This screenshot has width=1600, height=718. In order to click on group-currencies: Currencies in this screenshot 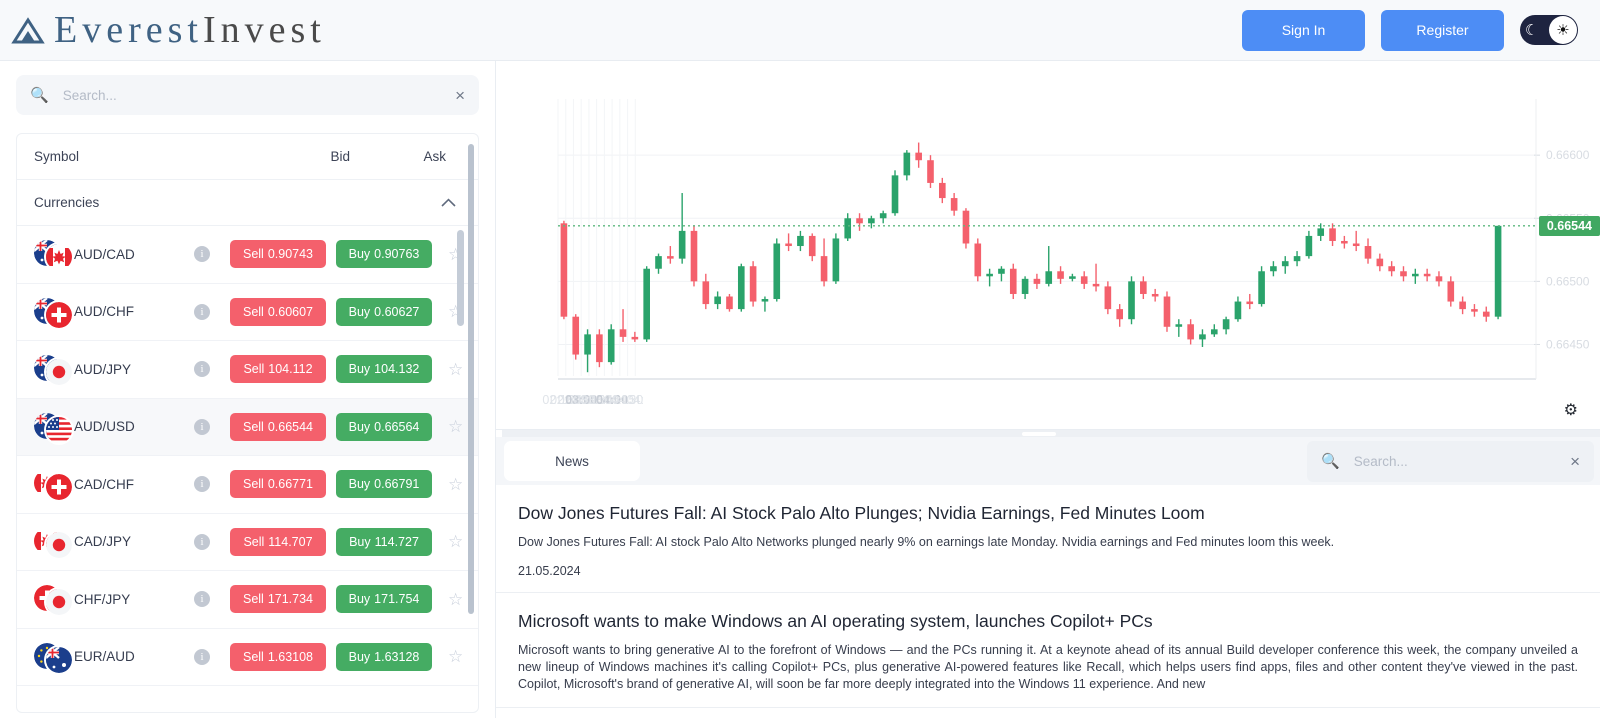, I will do `click(247, 203)`.